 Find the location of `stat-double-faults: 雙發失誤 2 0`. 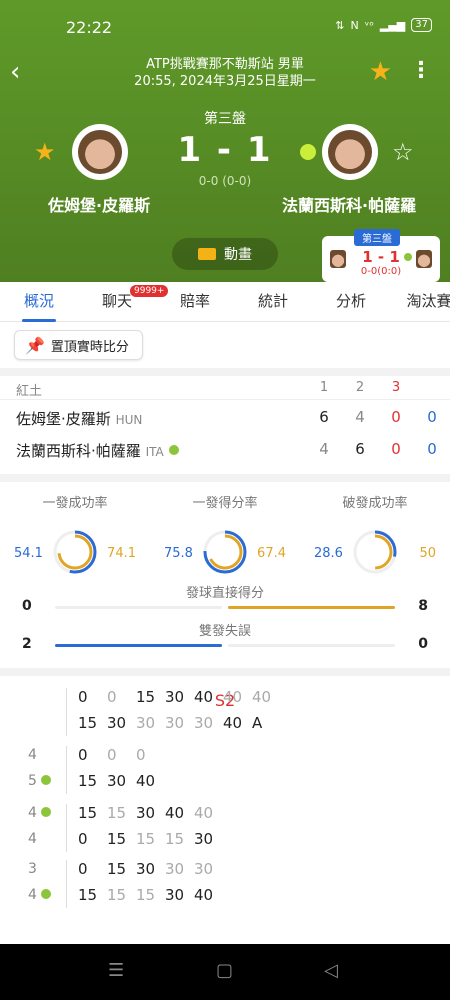

stat-double-faults: 雙發失誤 2 0 is located at coordinates (225, 640).